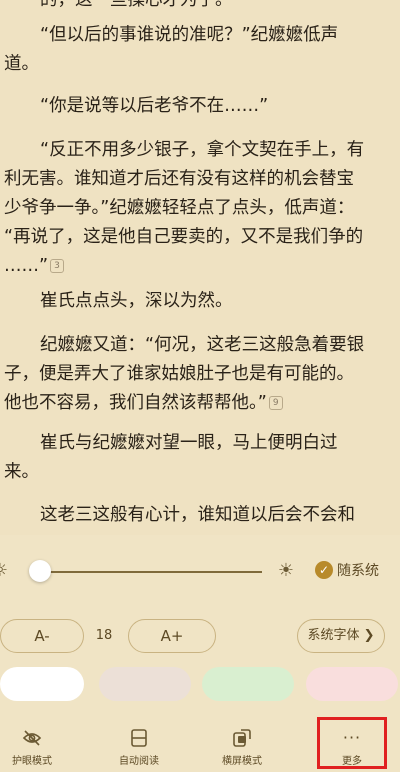 The height and width of the screenshot is (772, 400). Describe the element at coordinates (172, 636) in the screenshot. I see `font-increase-button: A+` at that location.